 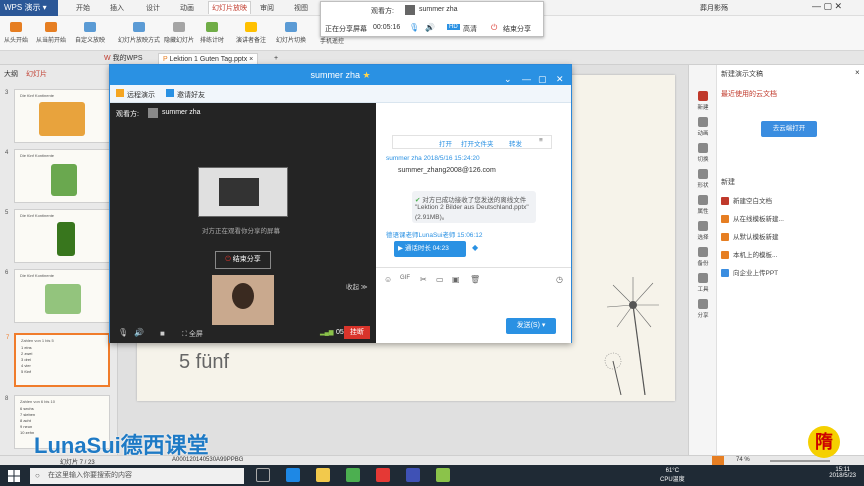 I want to click on ribbon-custom-show: 自定义放映, so click(x=90, y=33).